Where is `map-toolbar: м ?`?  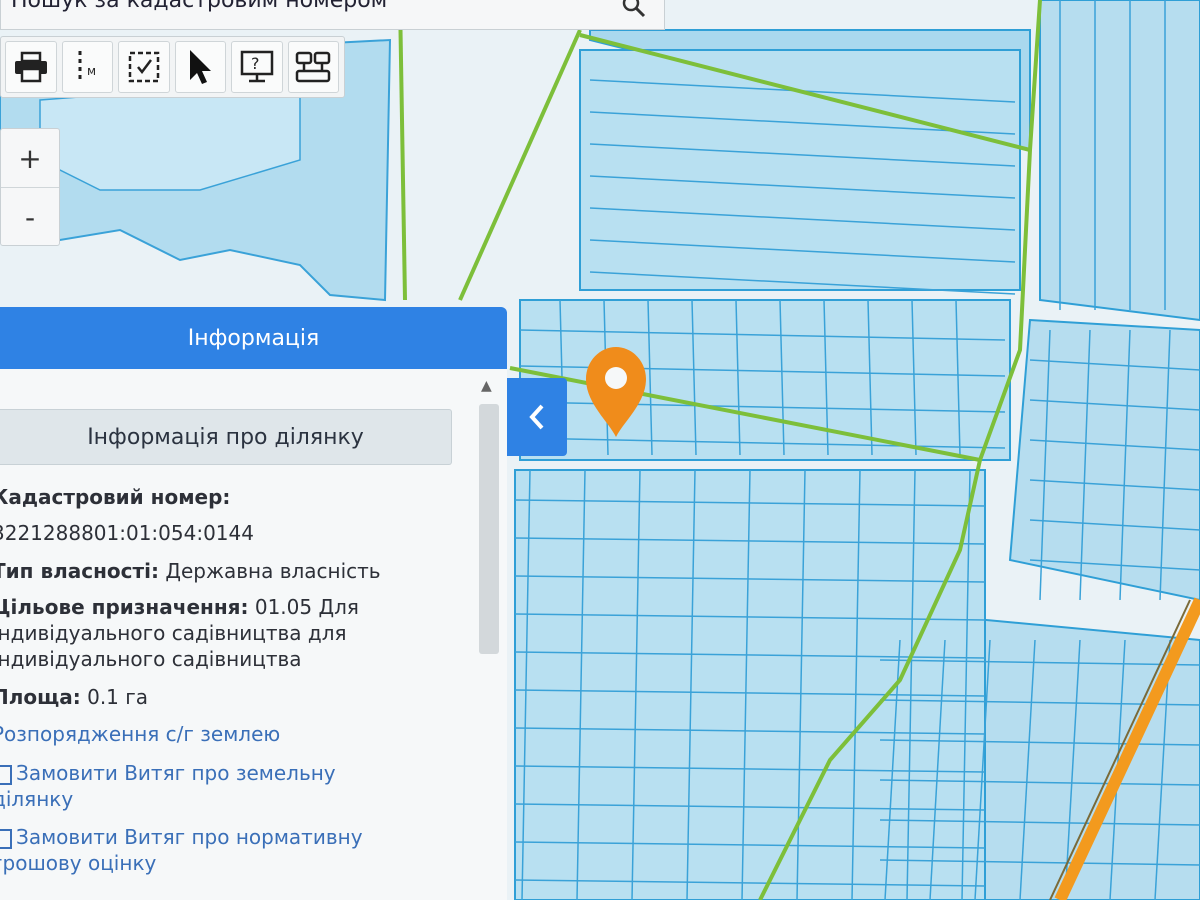
map-toolbar: м ? is located at coordinates (172, 67).